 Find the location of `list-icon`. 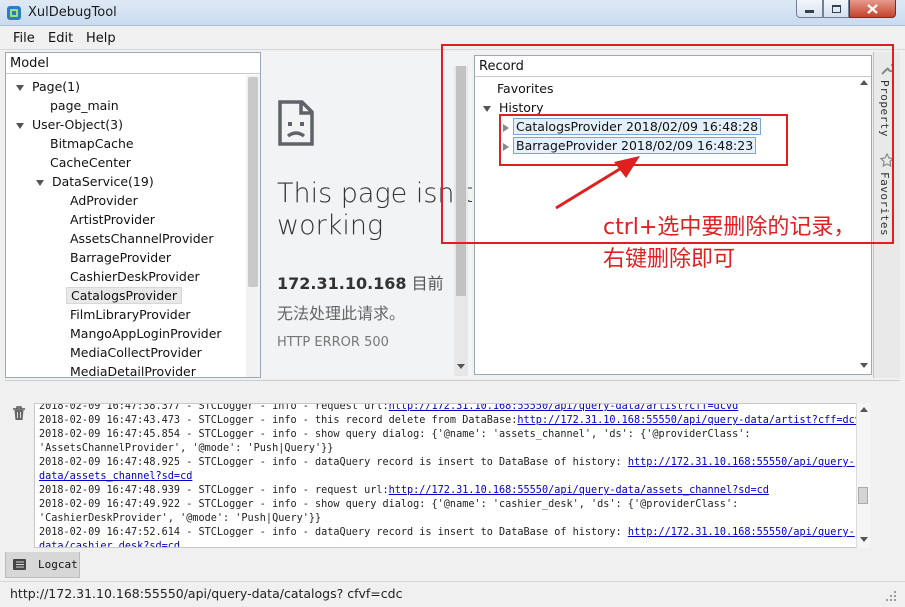

list-icon is located at coordinates (19, 564).